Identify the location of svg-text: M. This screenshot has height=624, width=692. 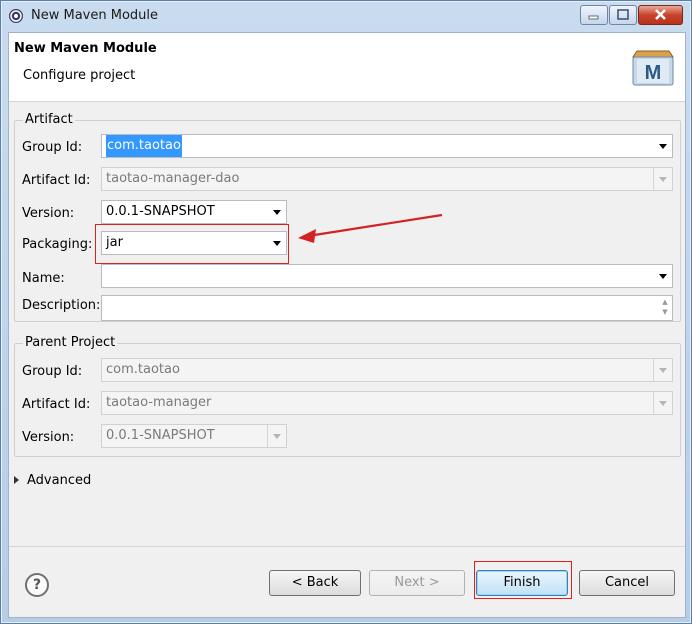
(653, 73).